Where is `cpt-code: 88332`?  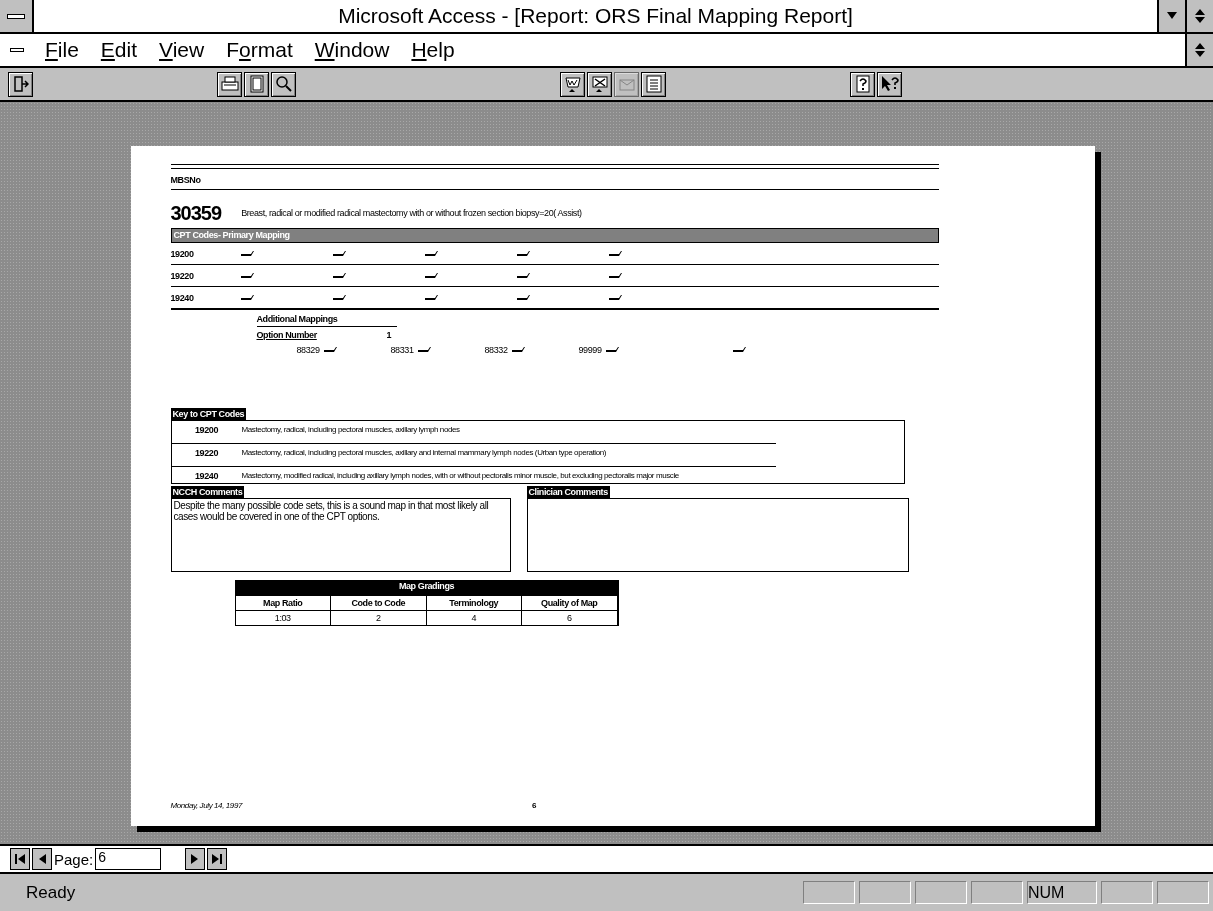
cpt-code: 88332 is located at coordinates (496, 350).